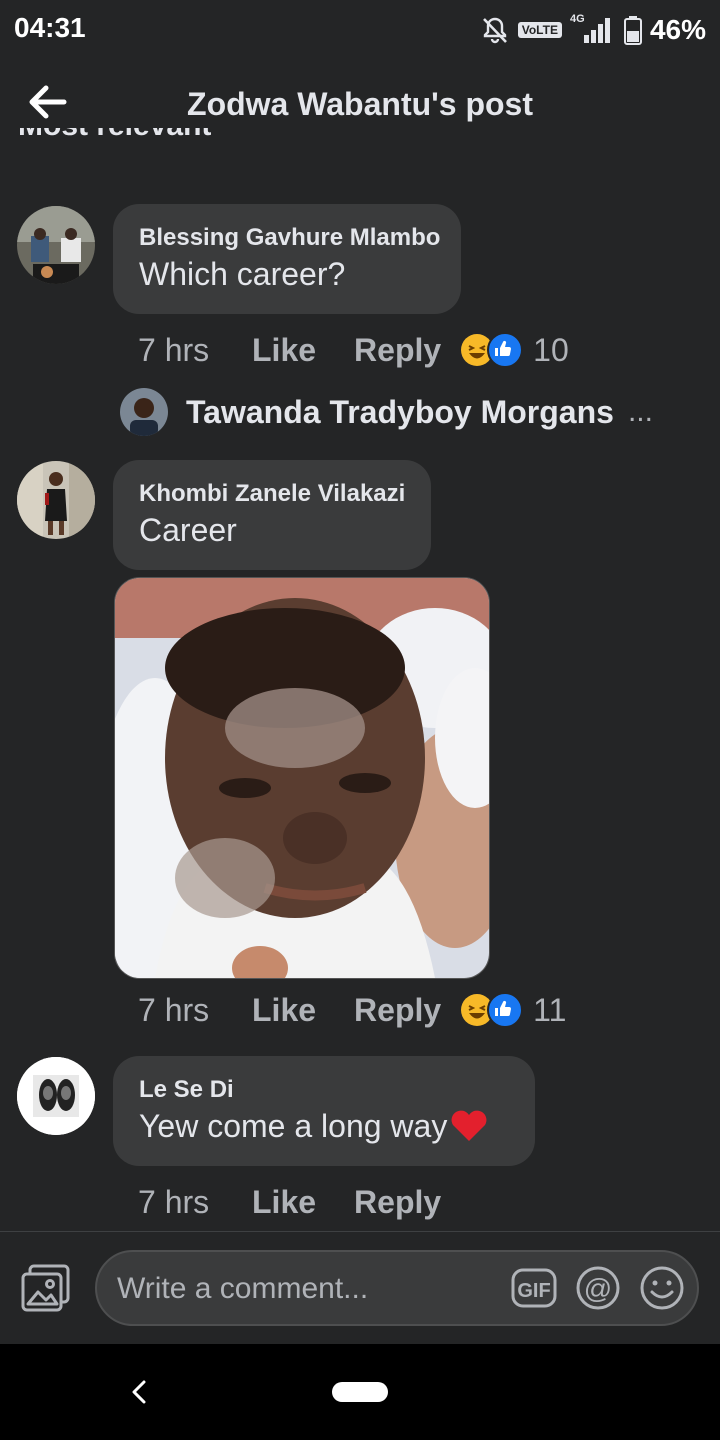 The image size is (720, 1440). I want to click on reactions-summary: 11, so click(513, 1010).